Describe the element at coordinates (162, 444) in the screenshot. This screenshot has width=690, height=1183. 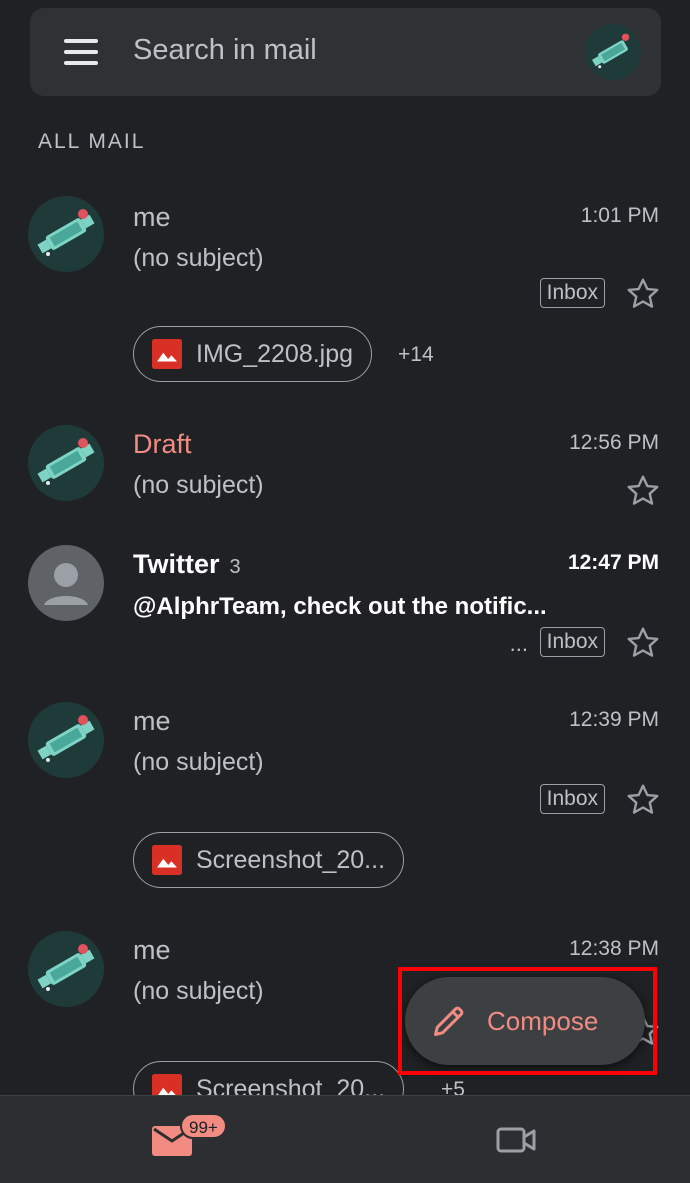
I see `sender-name: Draft` at that location.